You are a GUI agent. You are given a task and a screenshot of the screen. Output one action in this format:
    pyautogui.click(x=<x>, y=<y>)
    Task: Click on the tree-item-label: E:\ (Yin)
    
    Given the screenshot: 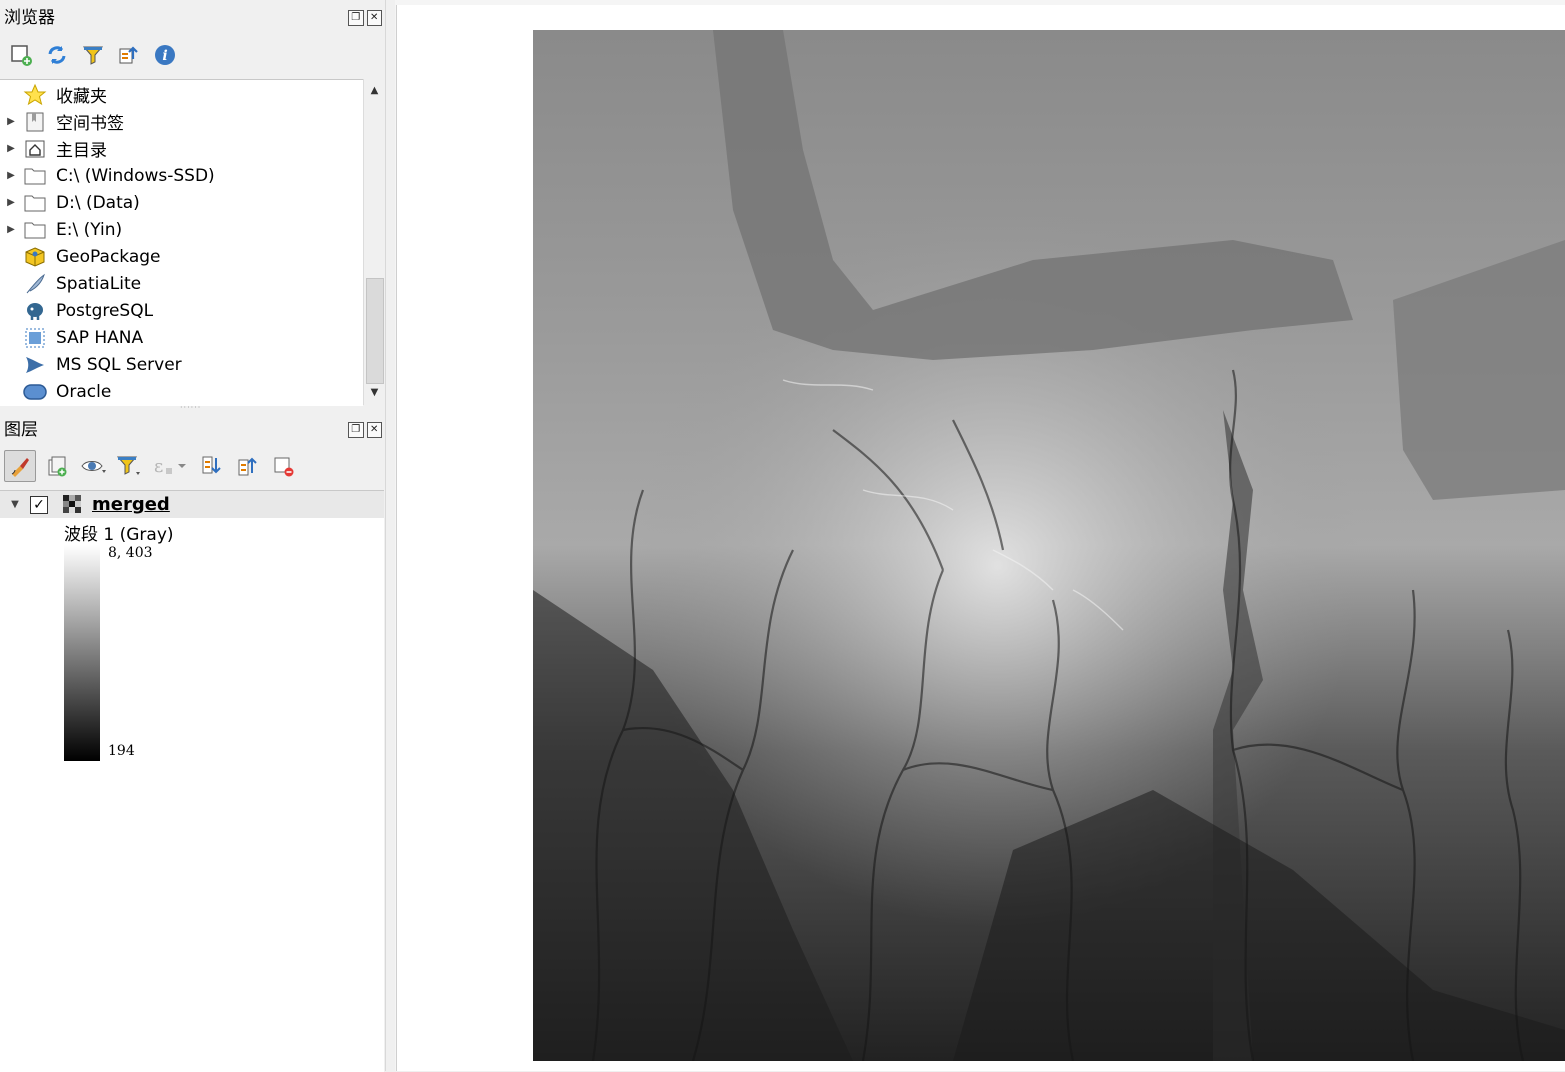 What is the action you would take?
    pyautogui.click(x=89, y=229)
    